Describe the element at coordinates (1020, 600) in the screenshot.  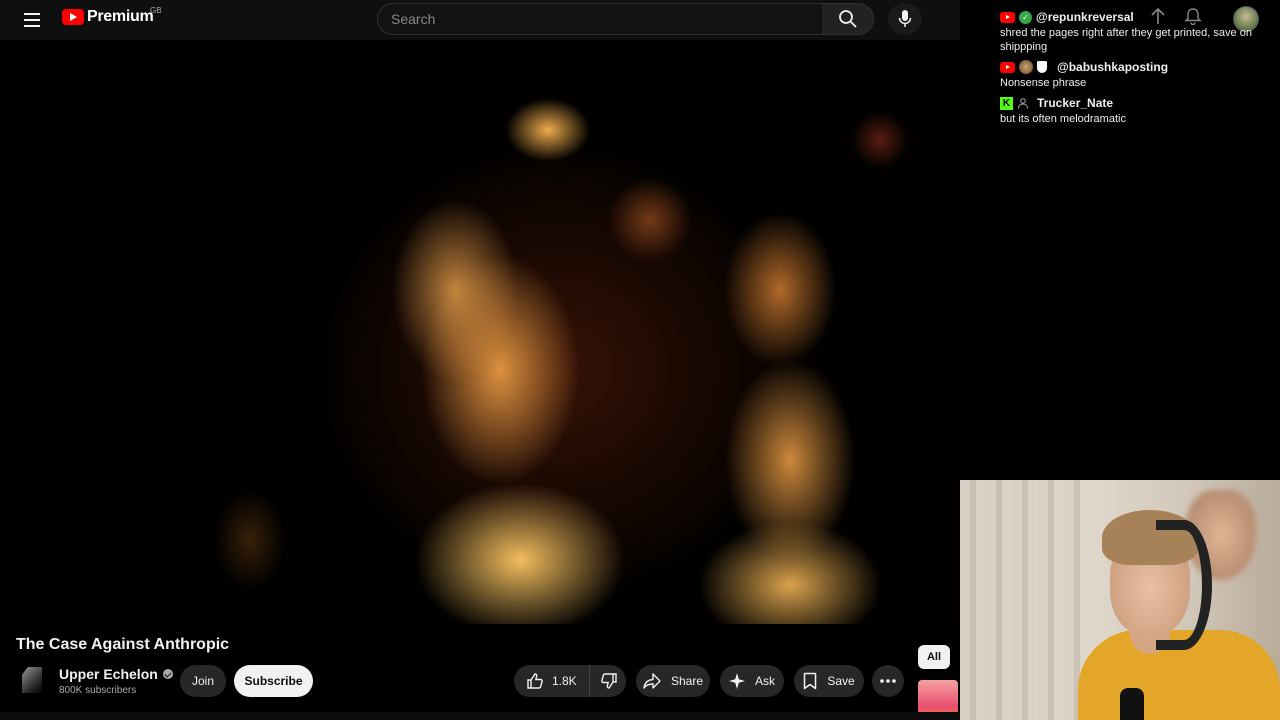
I see `webcam-curtain` at that location.